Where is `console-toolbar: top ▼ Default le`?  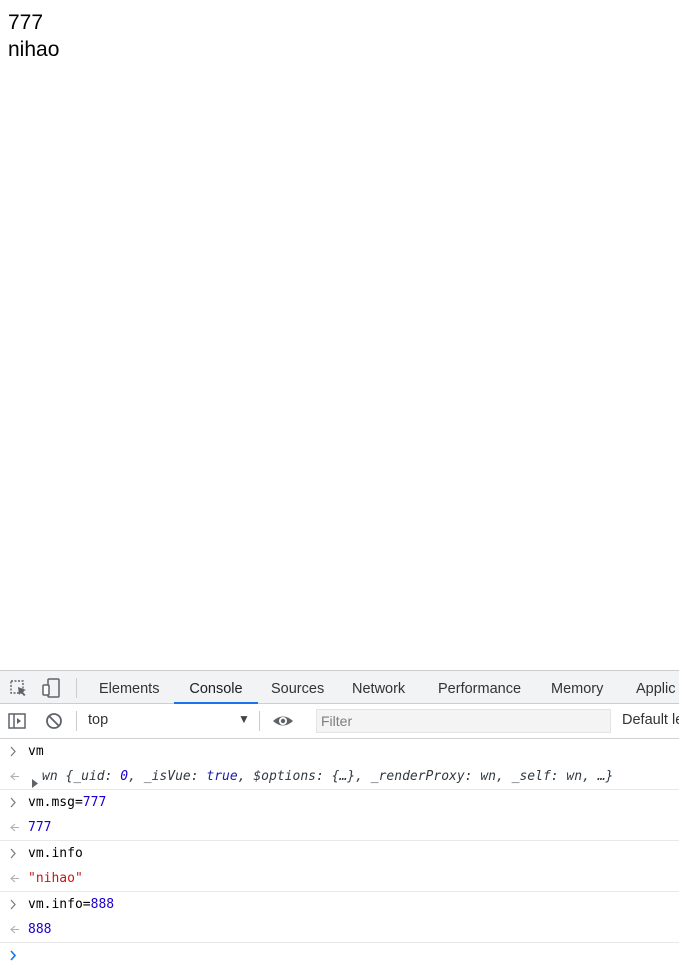
console-toolbar: top ▼ Default le is located at coordinates (339, 721).